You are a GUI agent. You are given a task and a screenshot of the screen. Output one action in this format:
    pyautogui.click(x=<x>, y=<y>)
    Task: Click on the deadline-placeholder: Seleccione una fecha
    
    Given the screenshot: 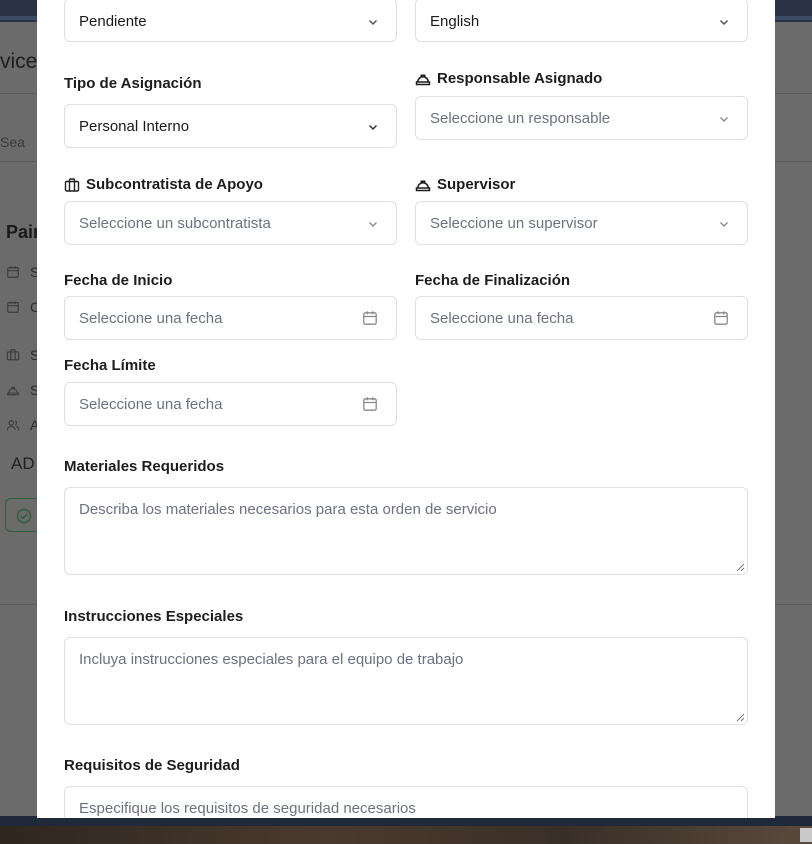 What is the action you would take?
    pyautogui.click(x=151, y=404)
    